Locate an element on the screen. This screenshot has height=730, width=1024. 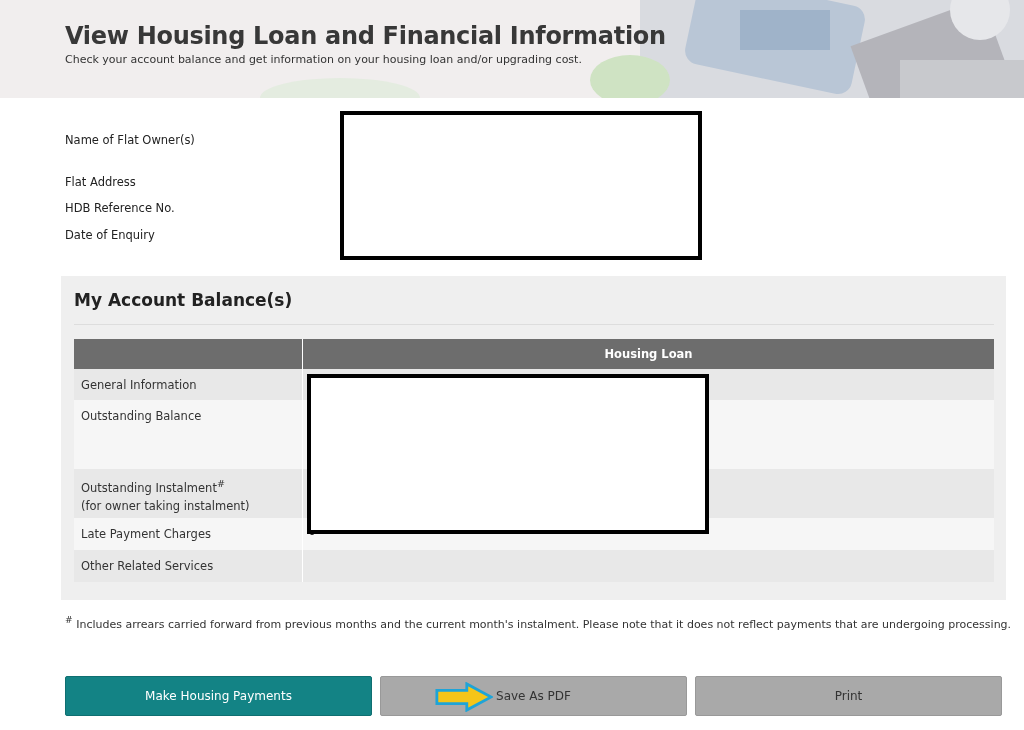
footnote: $^{#}$ Includes arrears carried forward from previous months and the current month's instalment. Please note that it does not reflect payments that are undergoing processing. is located at coordinates (539, 622).